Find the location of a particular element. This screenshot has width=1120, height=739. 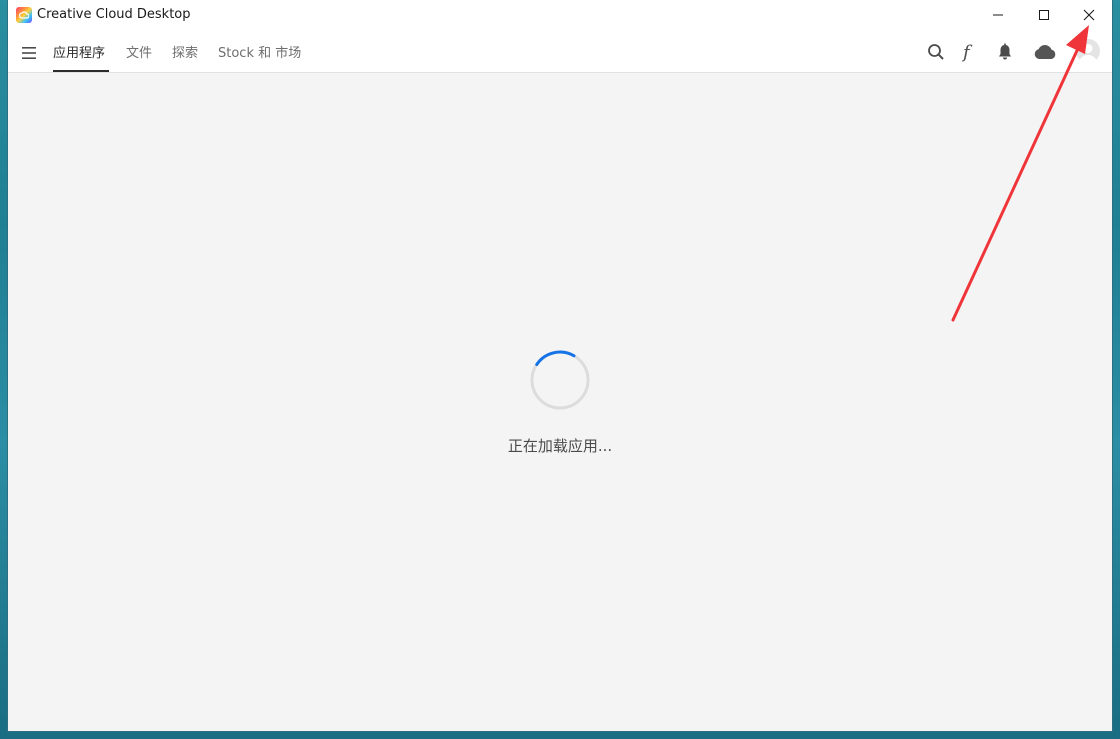

close-button is located at coordinates (1089, 15).